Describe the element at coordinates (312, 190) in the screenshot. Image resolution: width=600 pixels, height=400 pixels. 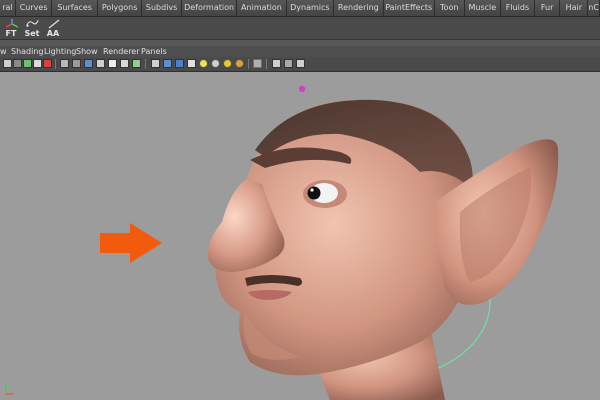
I see `eye-highlight` at that location.